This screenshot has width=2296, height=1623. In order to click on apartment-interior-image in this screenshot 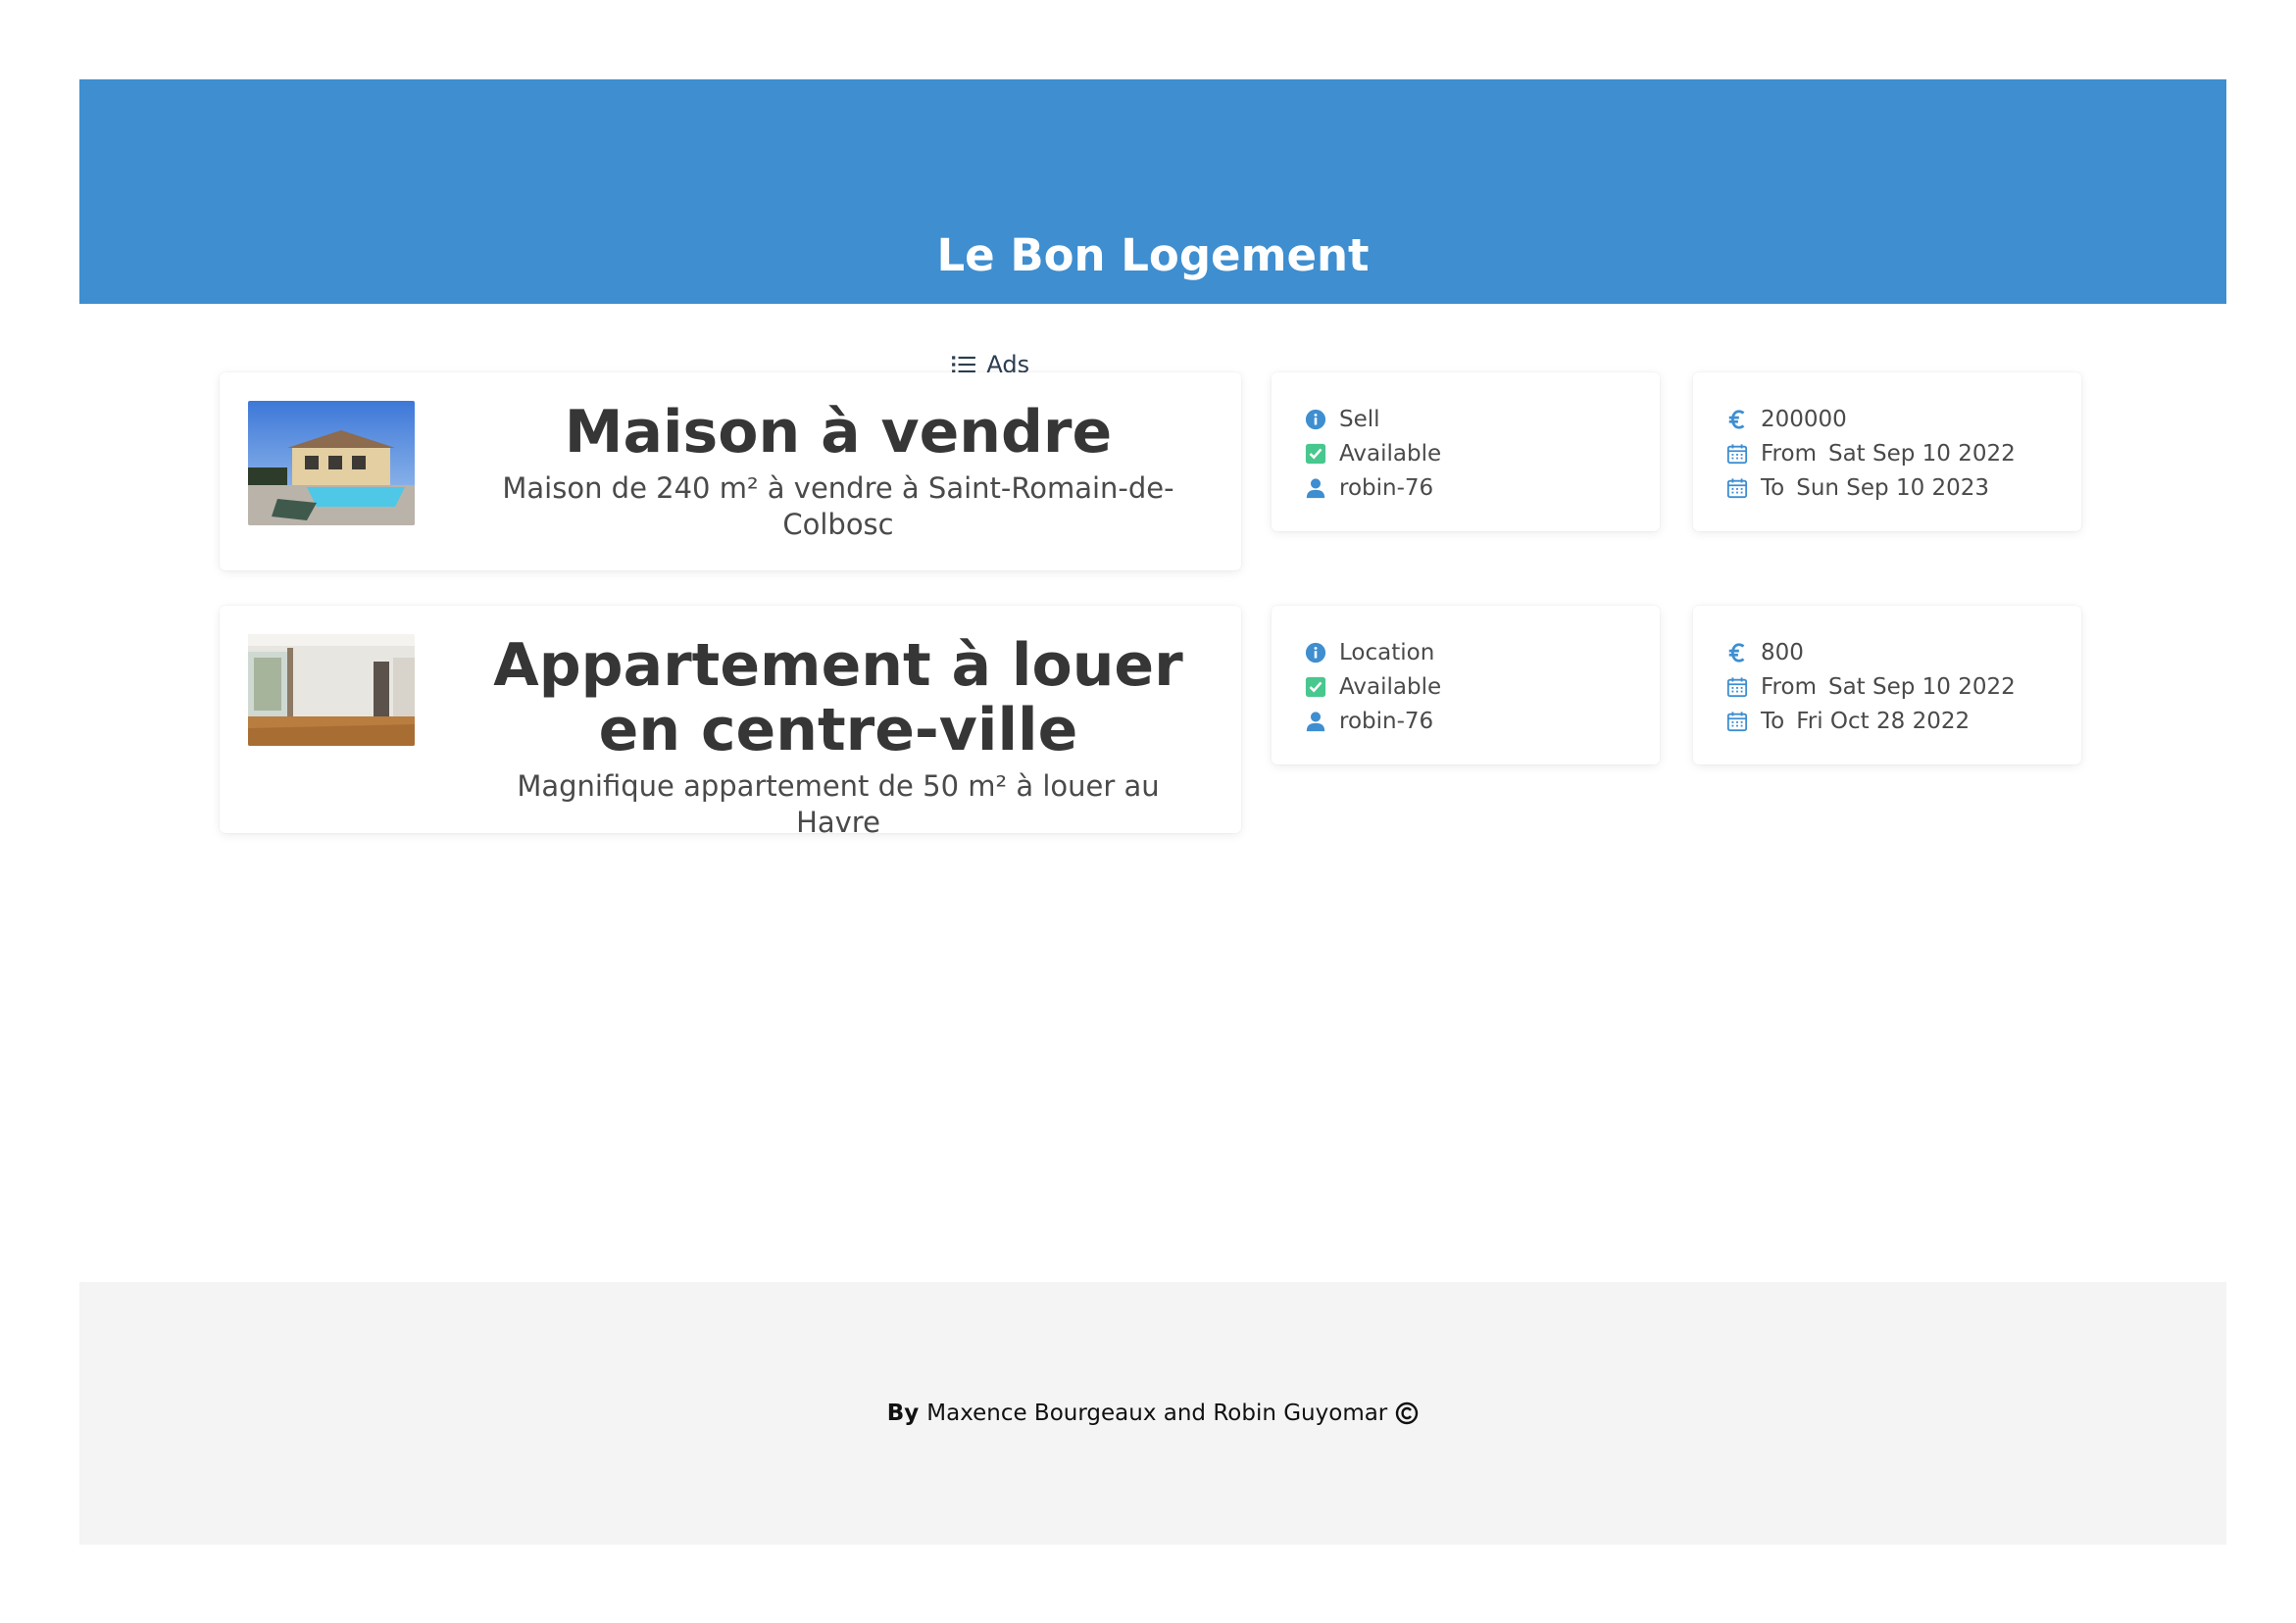, I will do `click(331, 690)`.